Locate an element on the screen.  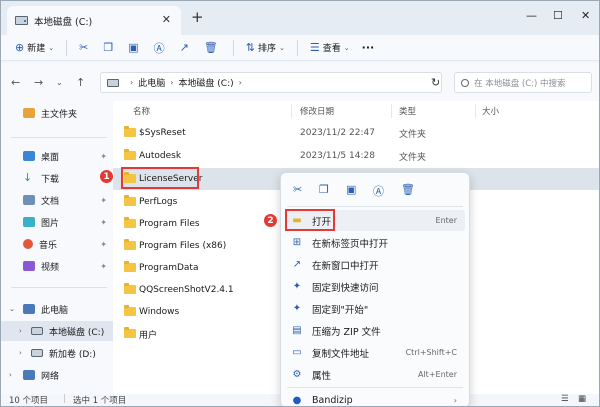
menu-item-pin-start: ✦ 固定到"开始" is located at coordinates (375, 308).